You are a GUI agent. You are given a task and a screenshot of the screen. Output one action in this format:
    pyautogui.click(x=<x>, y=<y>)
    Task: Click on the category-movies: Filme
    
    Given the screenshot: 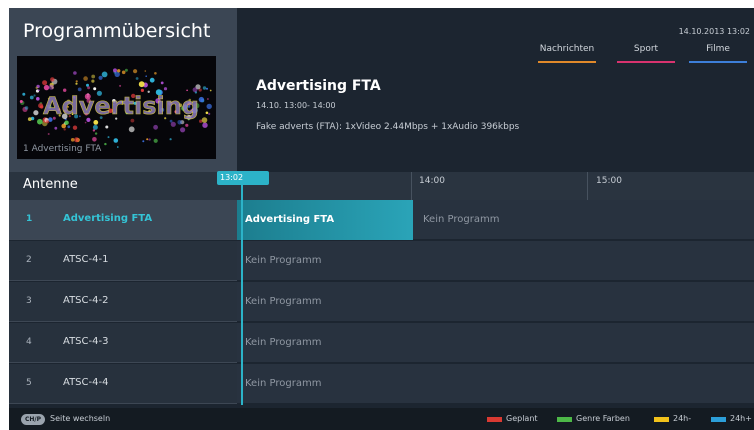 What is the action you would take?
    pyautogui.click(x=718, y=49)
    